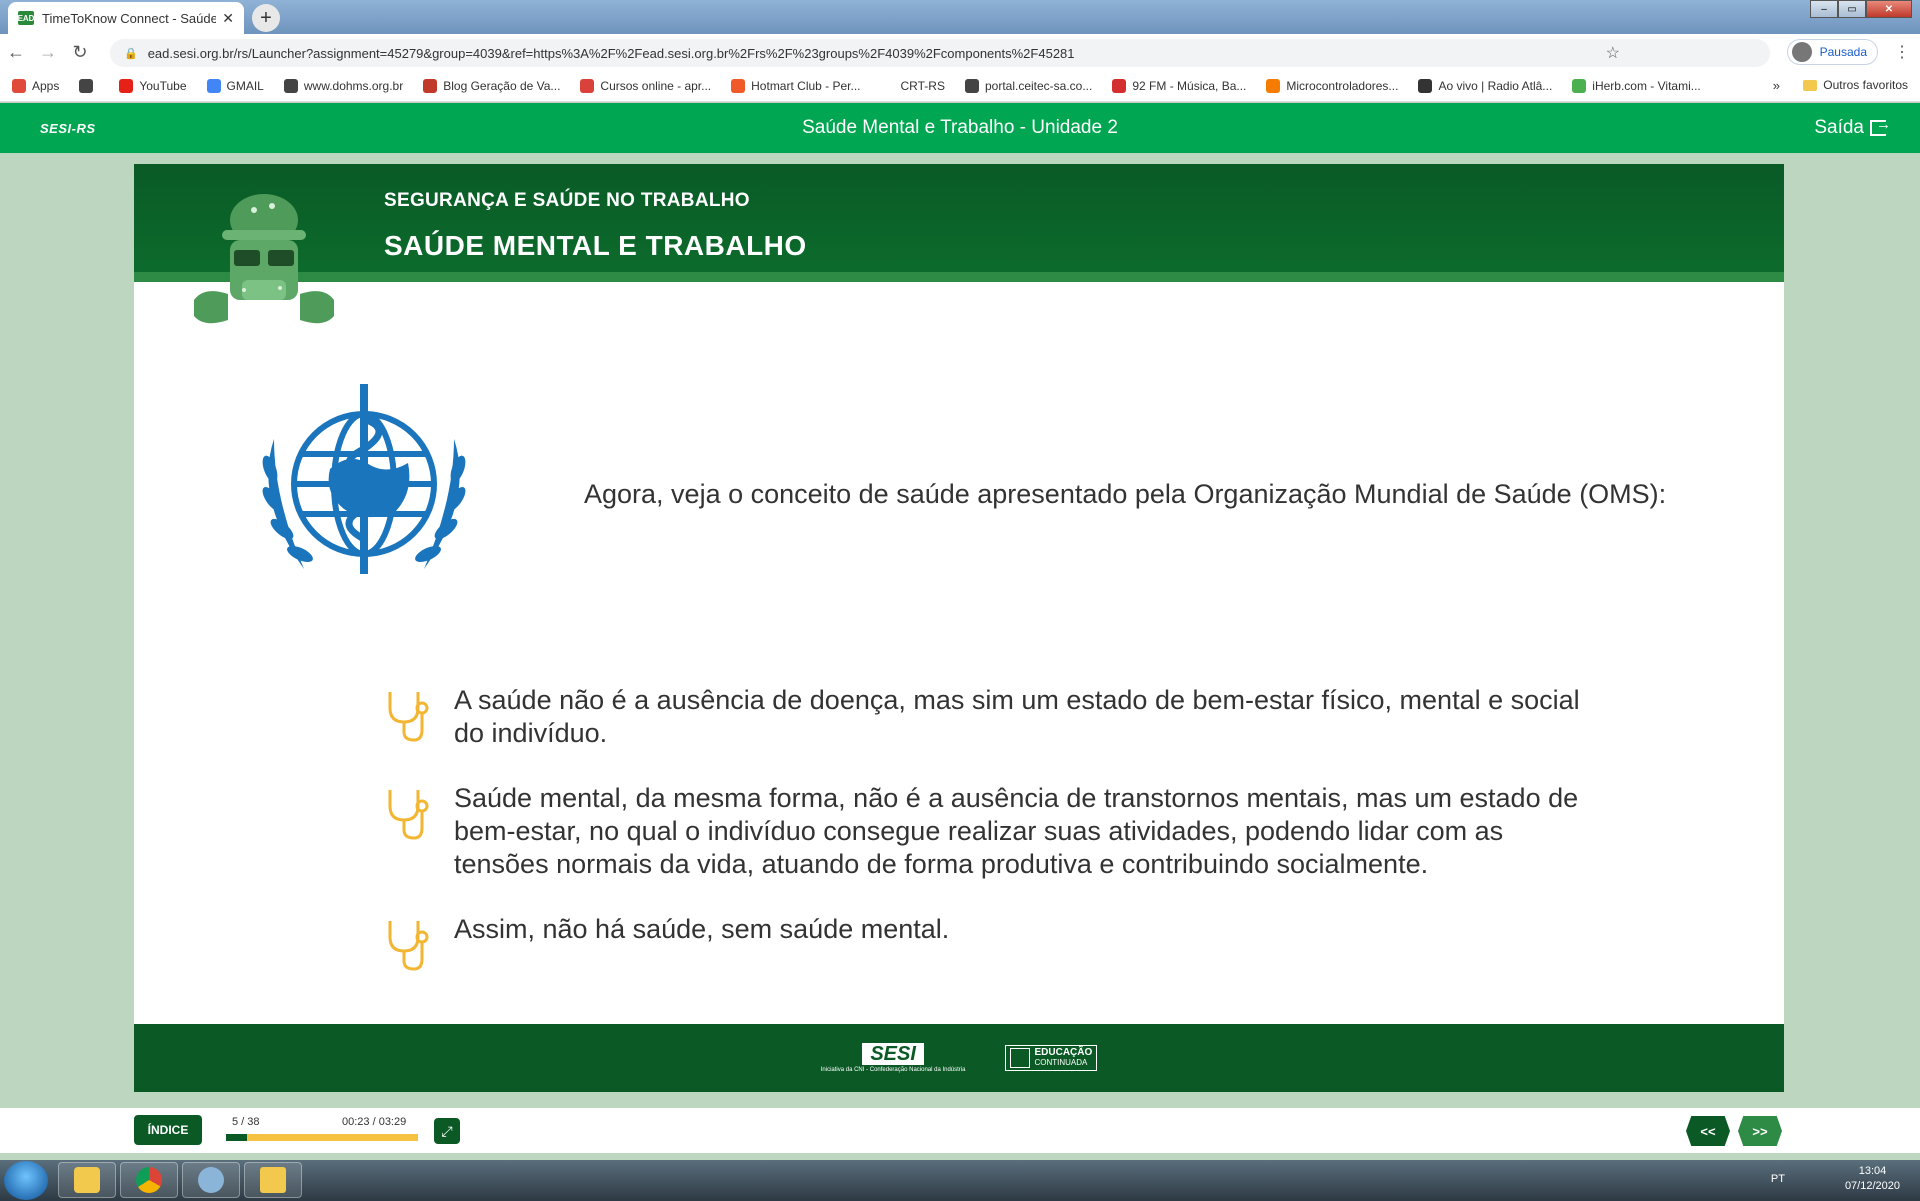 The height and width of the screenshot is (1201, 1920). I want to click on clock: 13:04 07/12/2020, so click(1872, 1179).